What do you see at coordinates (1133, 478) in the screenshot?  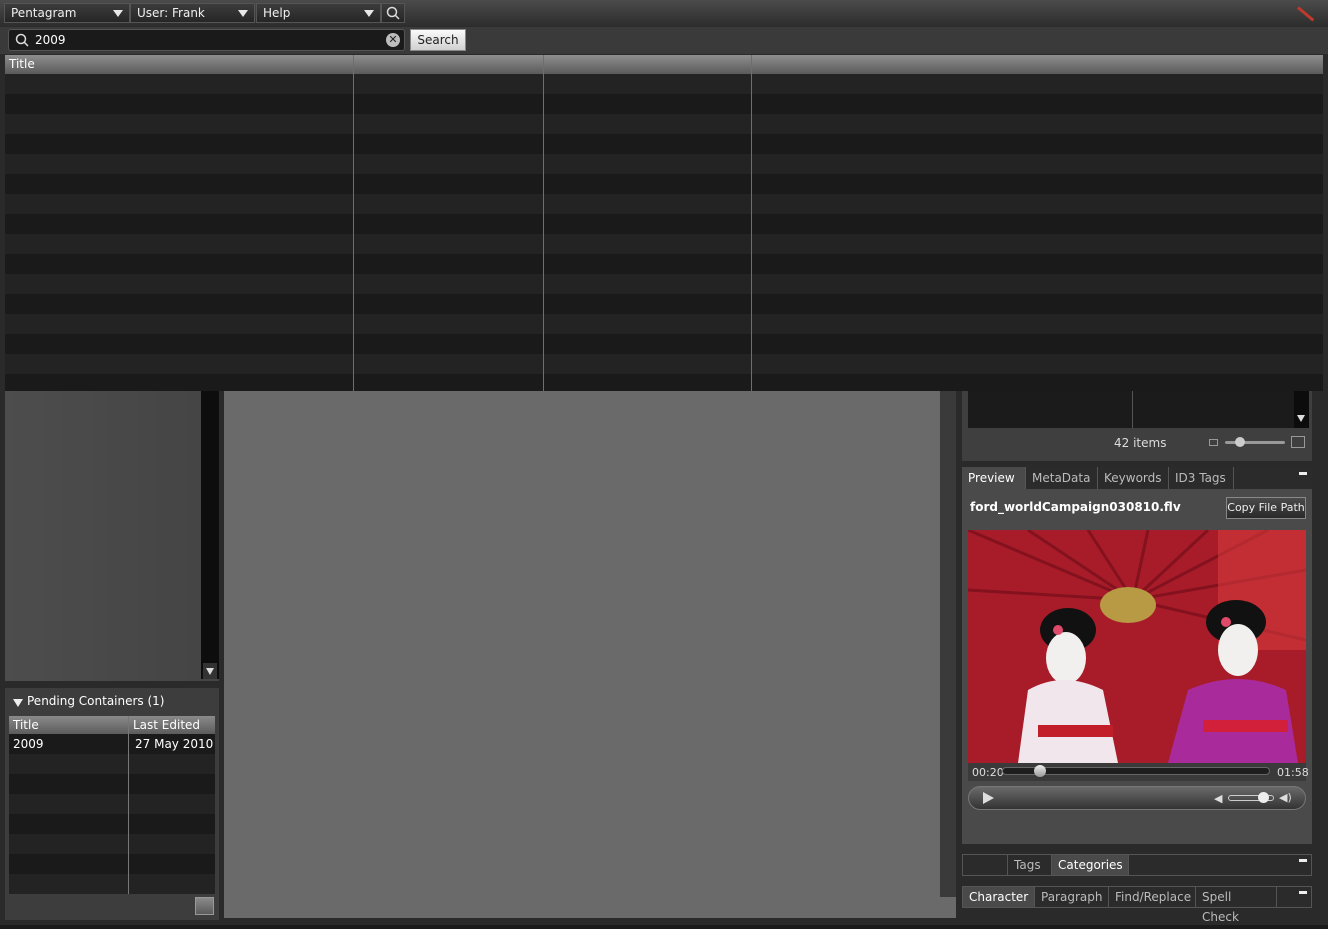 I see `tab-keywords: Keywords` at bounding box center [1133, 478].